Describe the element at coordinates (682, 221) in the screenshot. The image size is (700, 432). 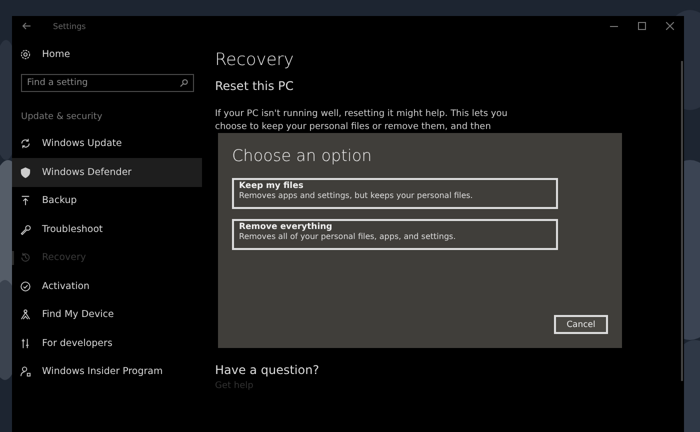
I see `scrollbar` at that location.